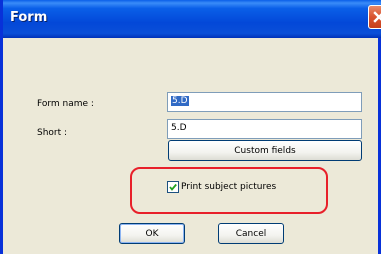 This screenshot has height=254, width=381. I want to click on print-subject-pictures-label: Print subject pictures, so click(228, 187).